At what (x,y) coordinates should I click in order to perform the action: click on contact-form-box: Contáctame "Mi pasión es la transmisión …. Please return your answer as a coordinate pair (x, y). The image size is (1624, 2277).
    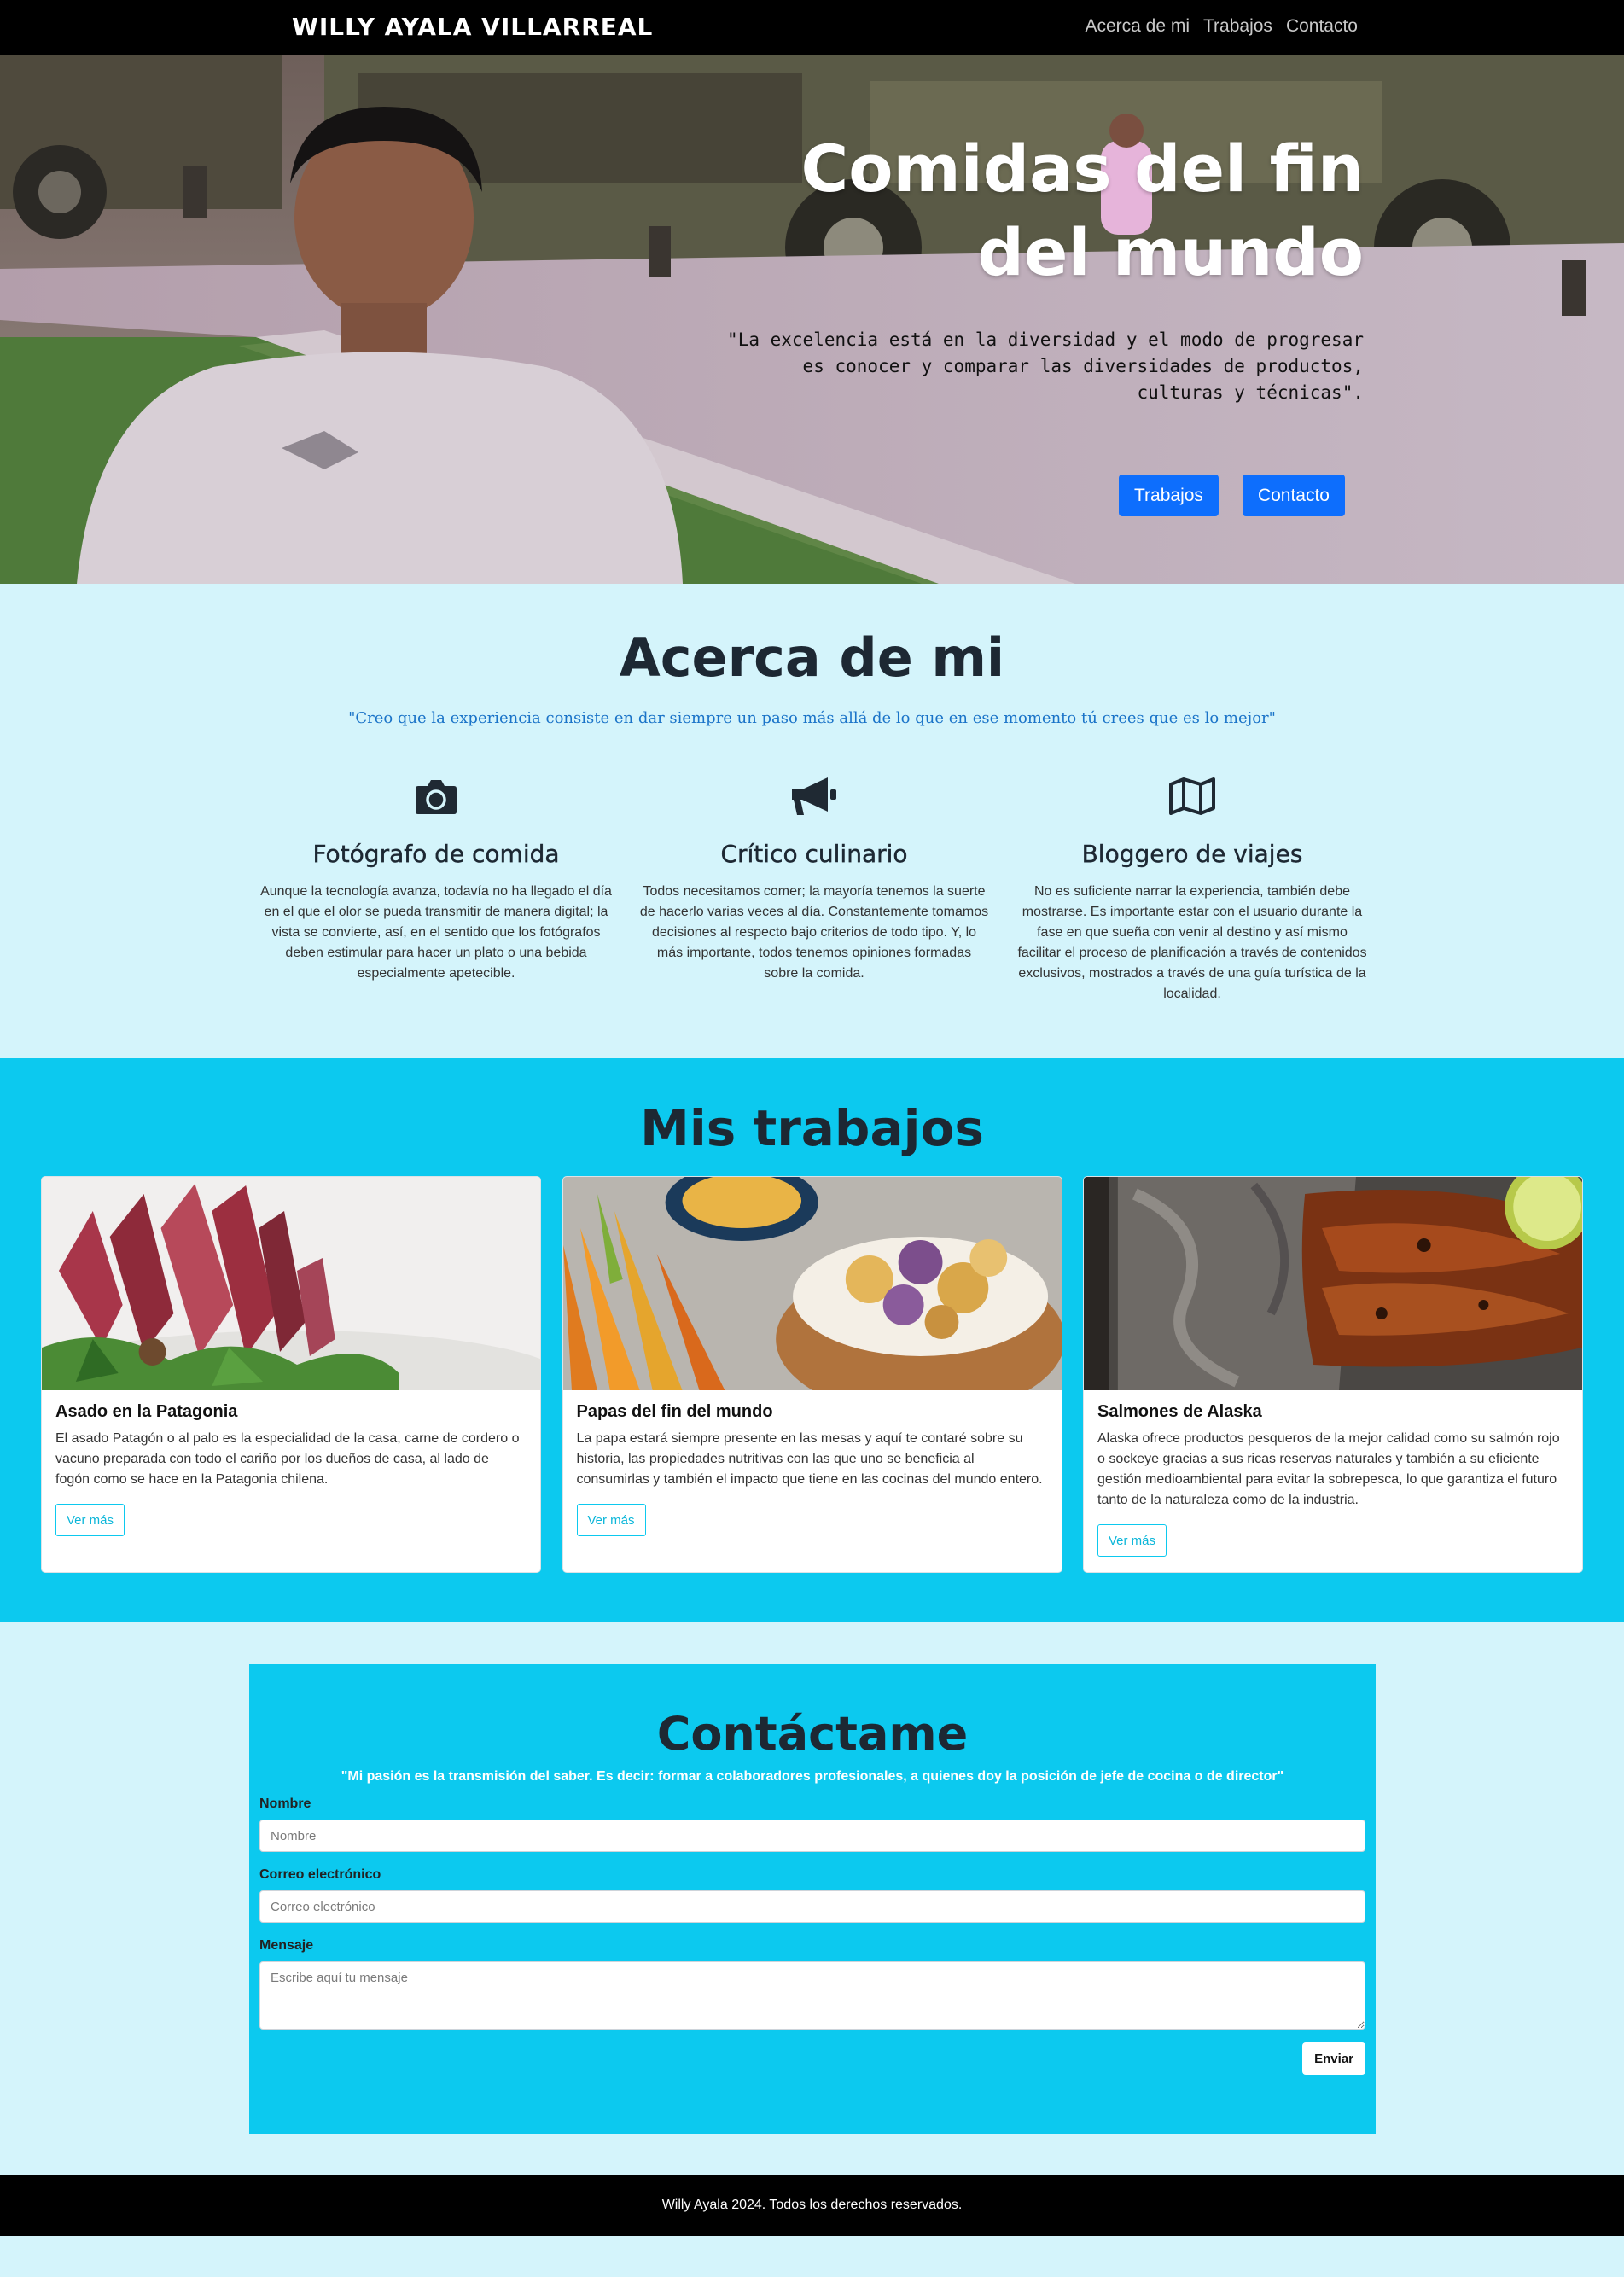
    Looking at the image, I should click on (813, 1899).